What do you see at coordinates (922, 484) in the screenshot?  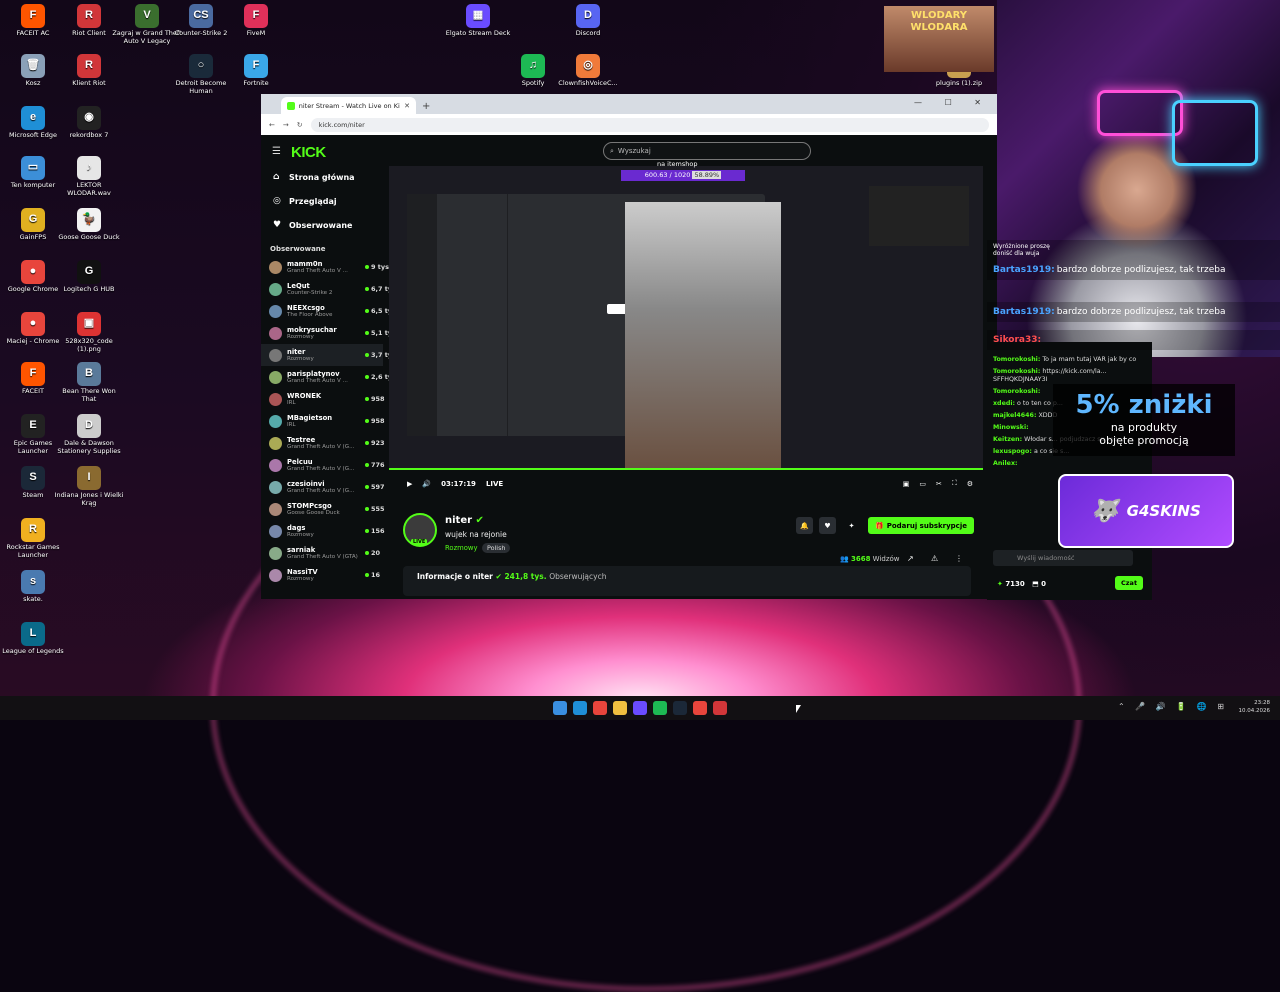 I see `theater-icon: ▭` at bounding box center [922, 484].